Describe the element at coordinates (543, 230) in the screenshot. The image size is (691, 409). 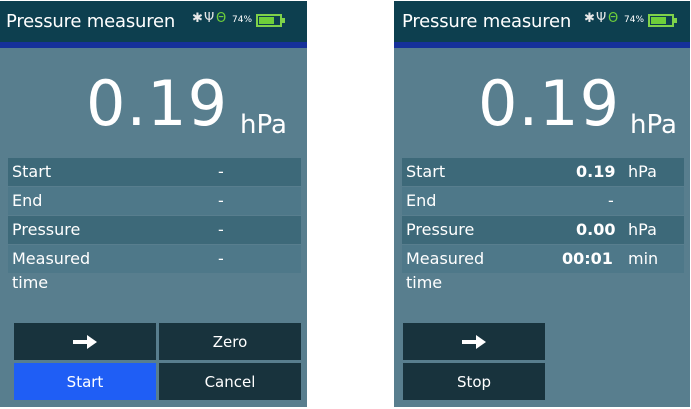
I see `row-pressure: Pressure 0.00 hPa` at that location.